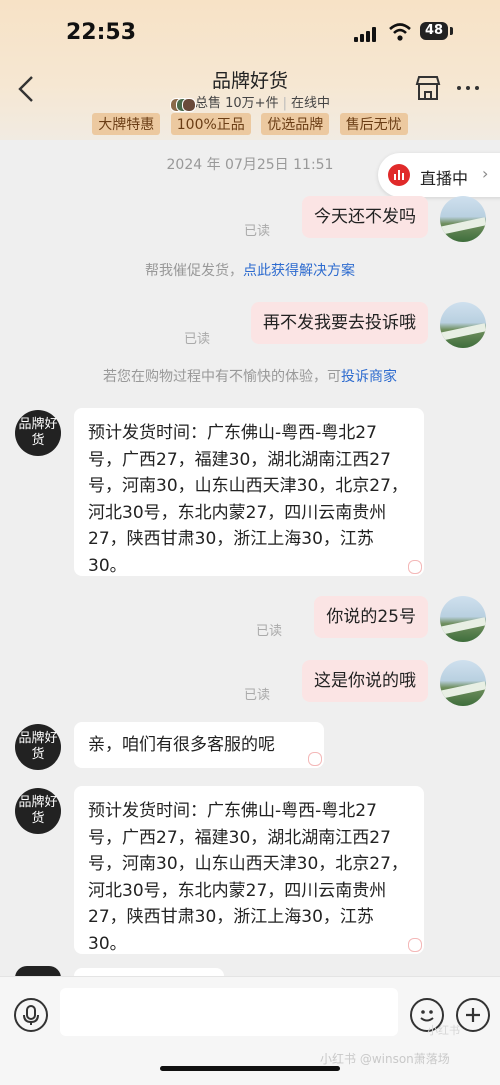 The image size is (500, 1085). Describe the element at coordinates (443, 1030) in the screenshot. I see `watermark-logo: 小红书` at that location.